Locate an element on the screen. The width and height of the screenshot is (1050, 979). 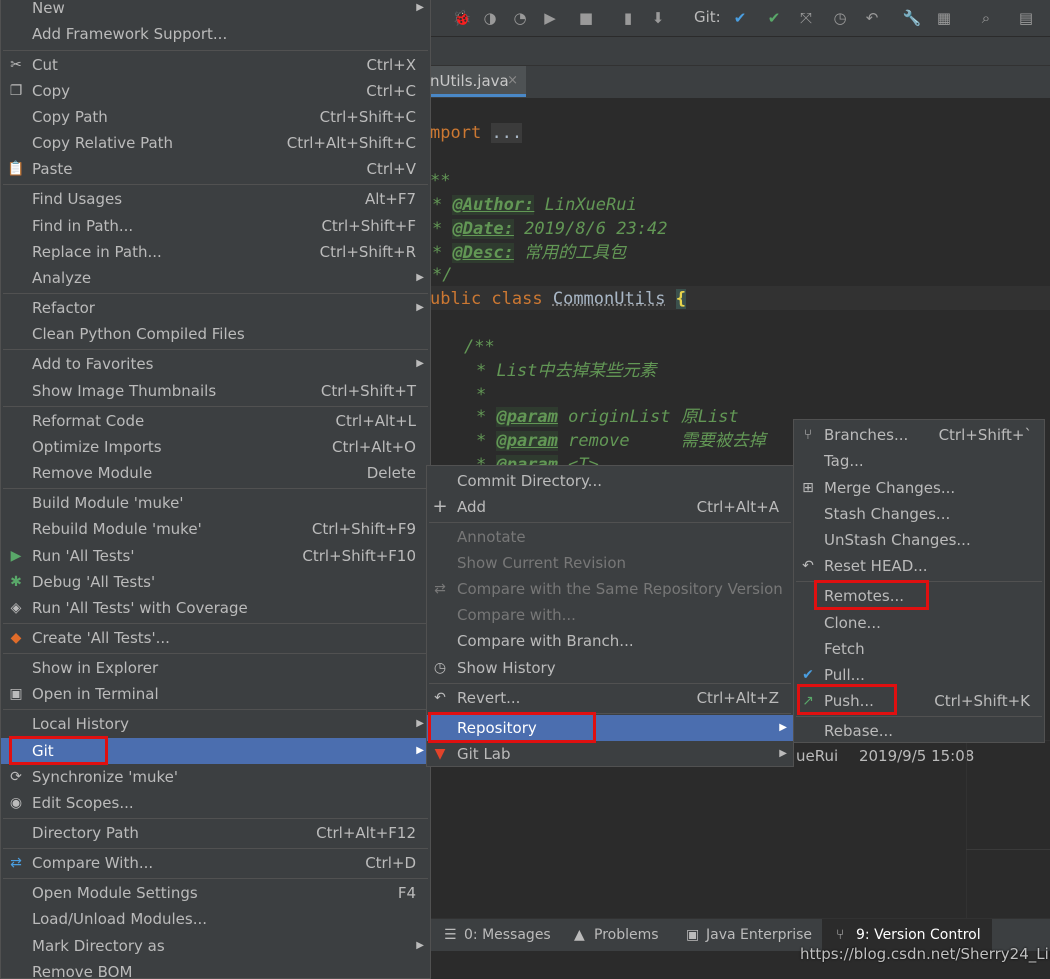
watermark-url: https://blog.csdn.net/Sherry24_Lin is located at coordinates (925, 954).